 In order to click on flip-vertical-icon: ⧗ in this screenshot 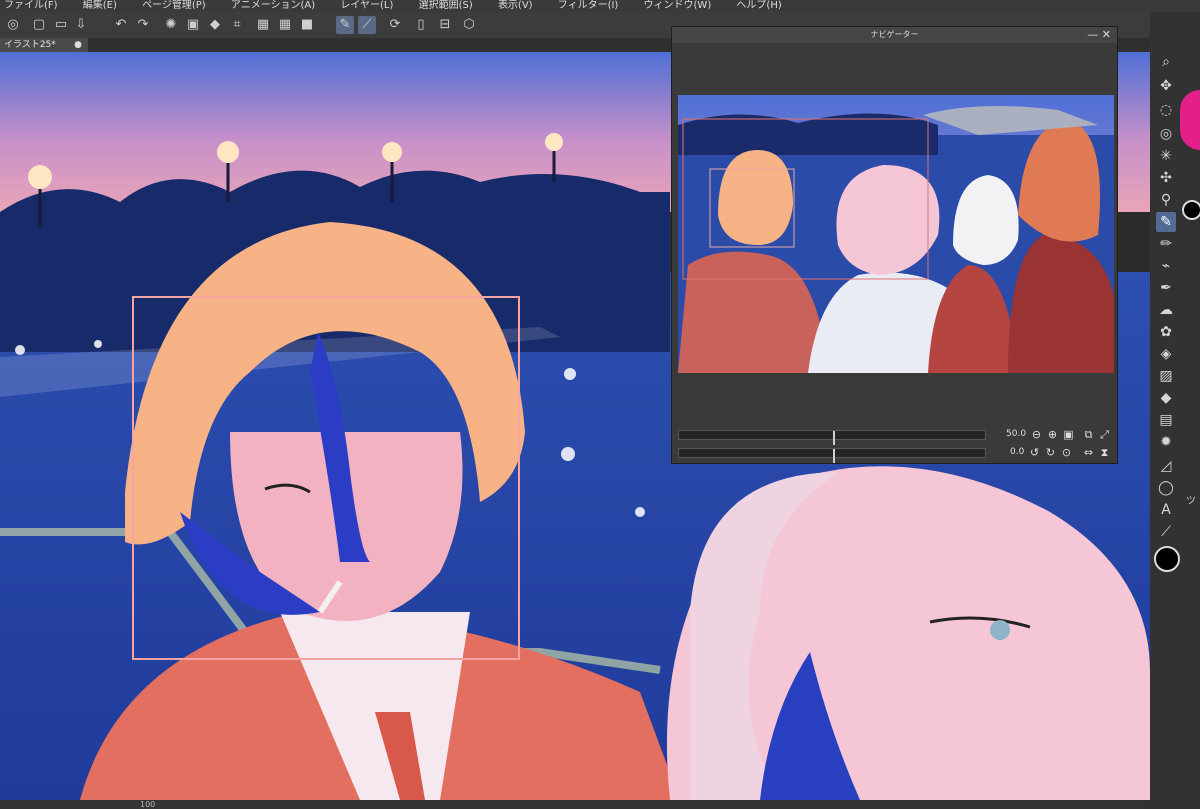, I will do `click(1104, 452)`.